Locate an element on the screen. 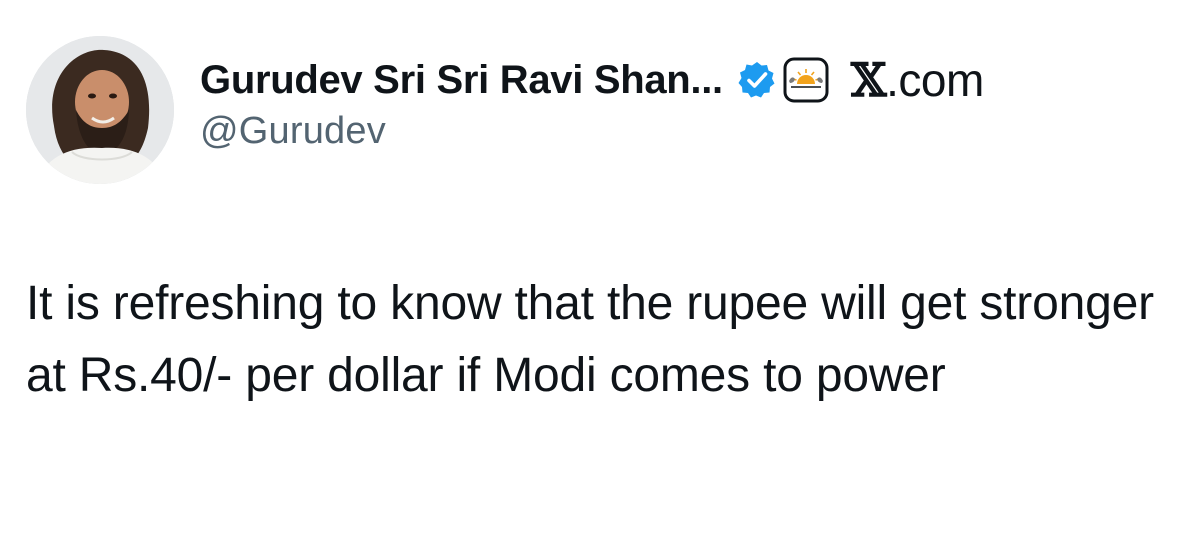 The width and height of the screenshot is (1200, 544). avatar-image is located at coordinates (100, 110).